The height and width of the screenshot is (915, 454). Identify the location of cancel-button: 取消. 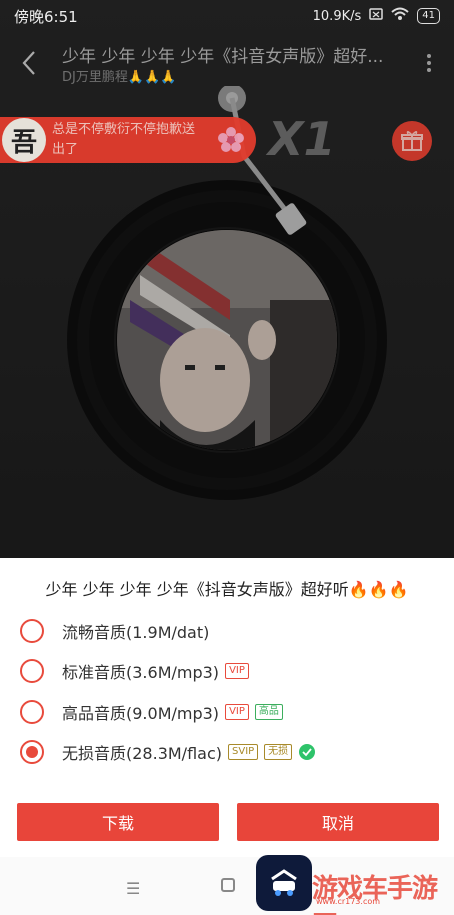
(338, 822).